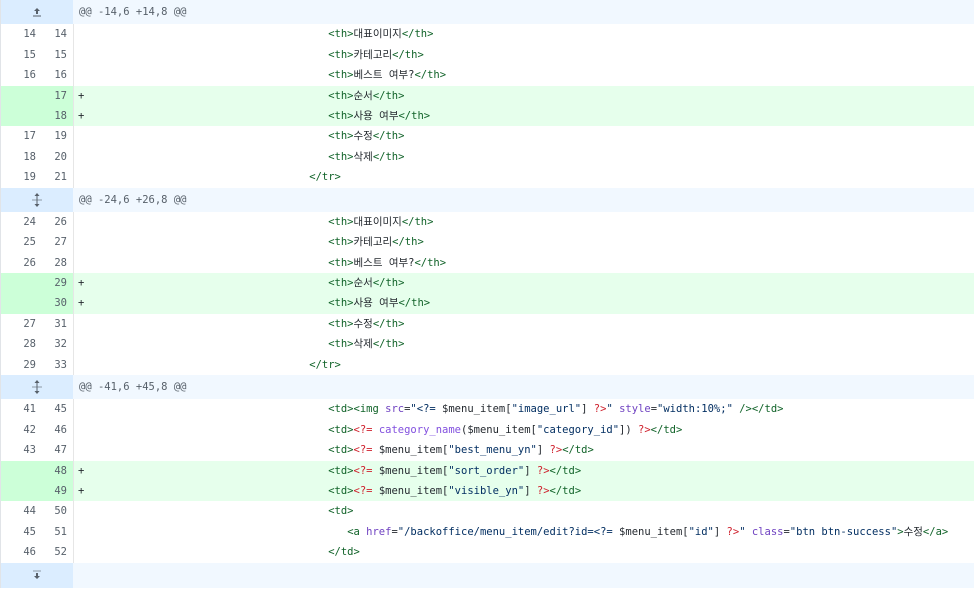 The height and width of the screenshot is (606, 974). What do you see at coordinates (487, 344) in the screenshot?
I see `diff-line-context: 28 32 <th>삭제</th>` at bounding box center [487, 344].